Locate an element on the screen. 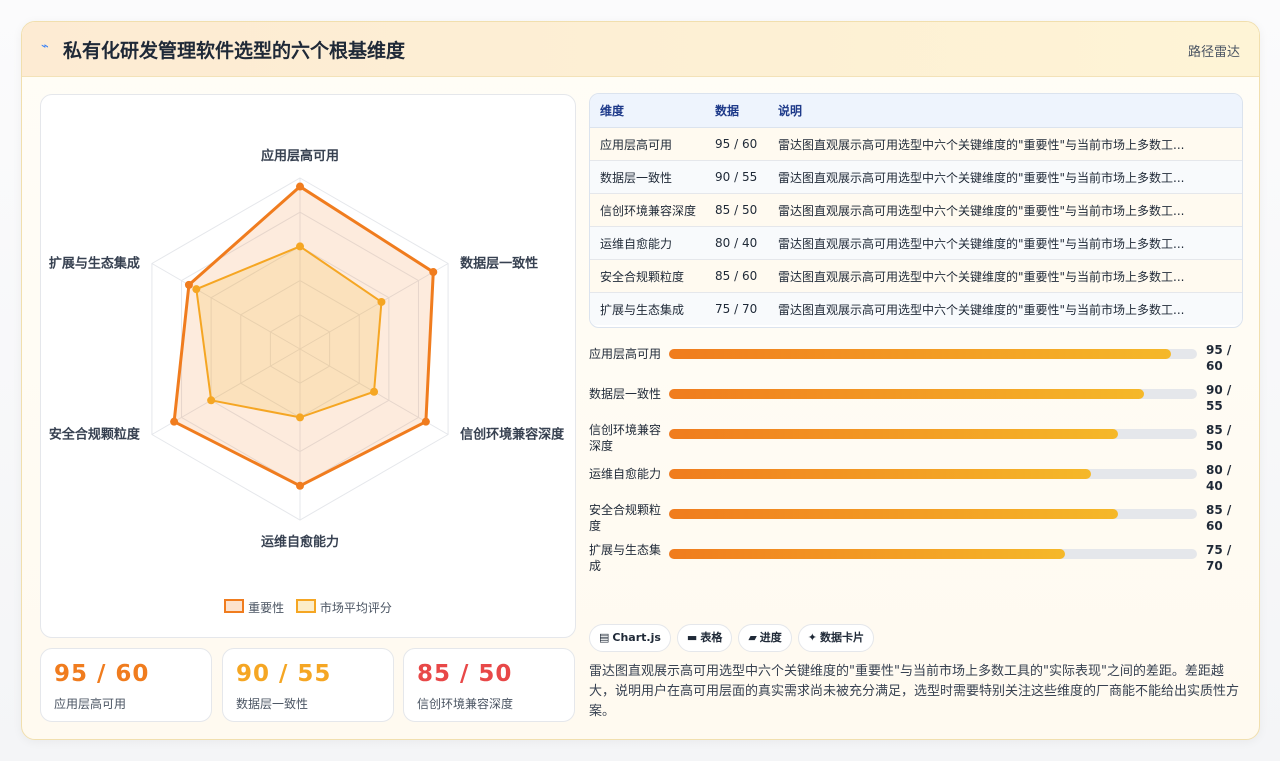  legend-label: 重要性 is located at coordinates (266, 608).